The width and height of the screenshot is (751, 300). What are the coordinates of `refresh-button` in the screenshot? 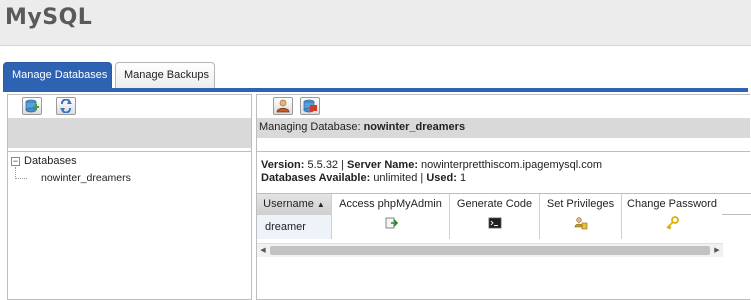 It's located at (66, 106).